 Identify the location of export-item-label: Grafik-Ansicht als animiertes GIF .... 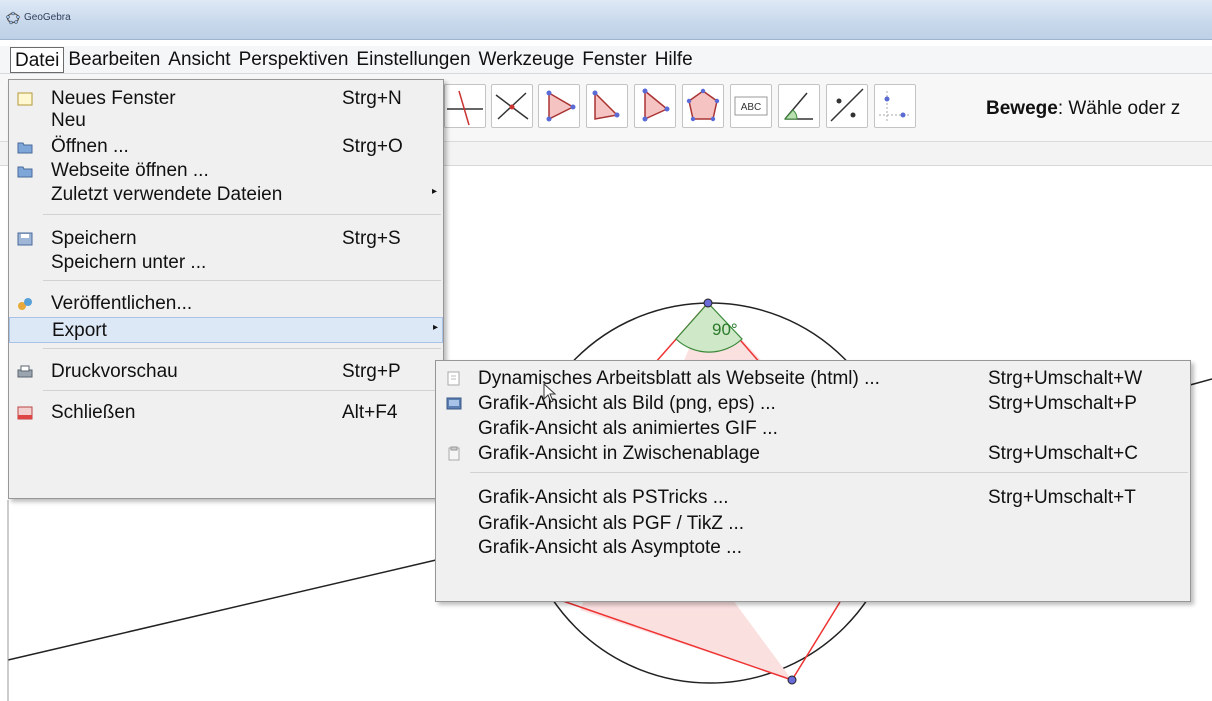
(628, 428).